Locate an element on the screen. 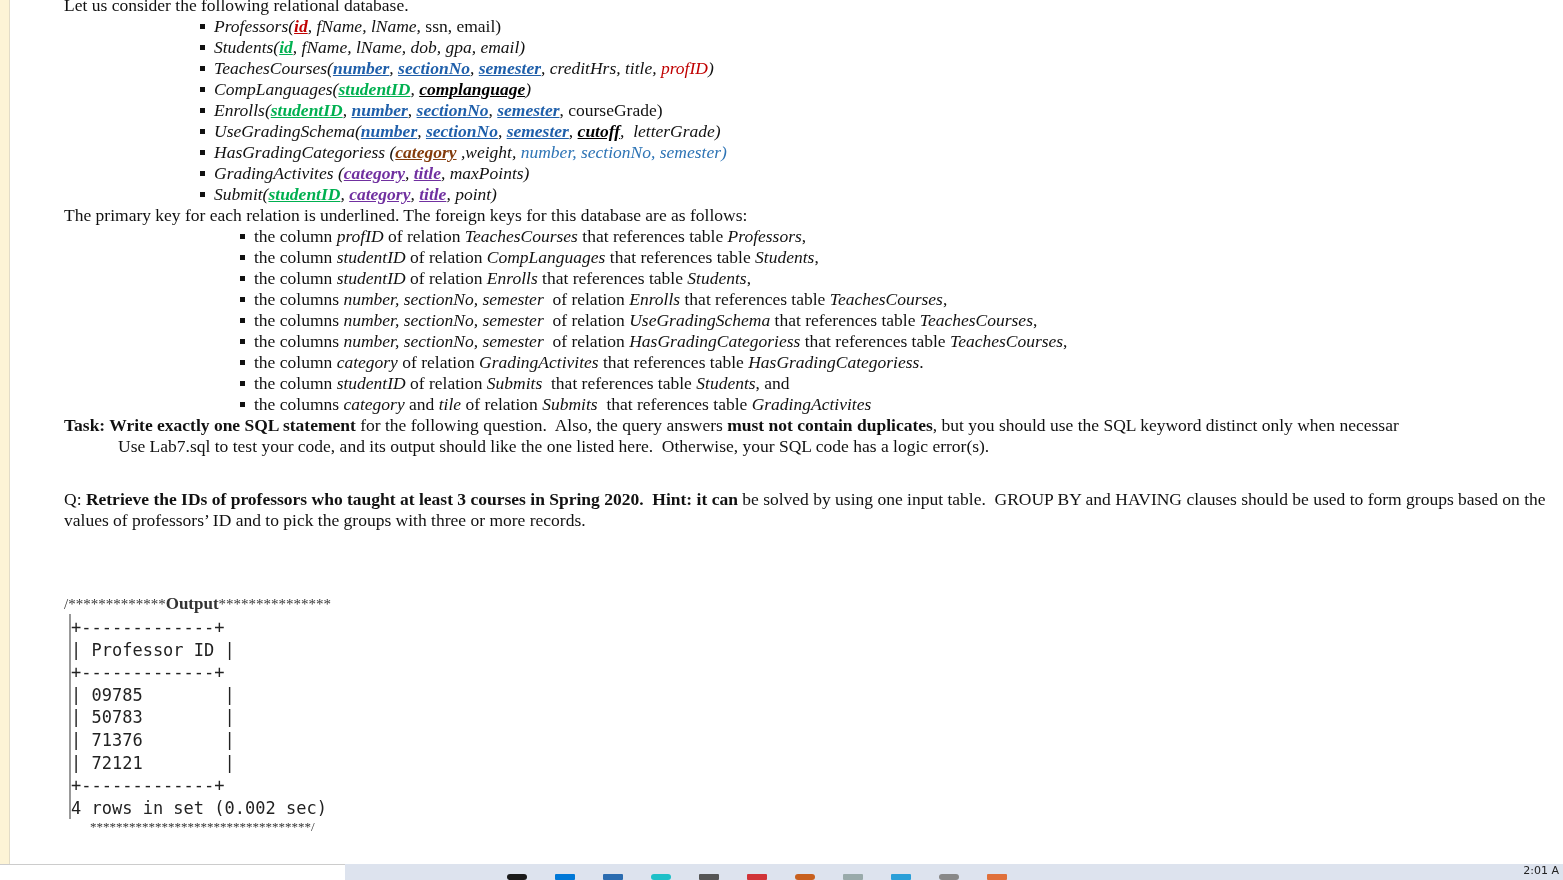 This screenshot has width=1563, height=880. foreign-key-text: the column category of relation GradingActivites that references table HasGradingCategoriess. is located at coordinates (589, 362).